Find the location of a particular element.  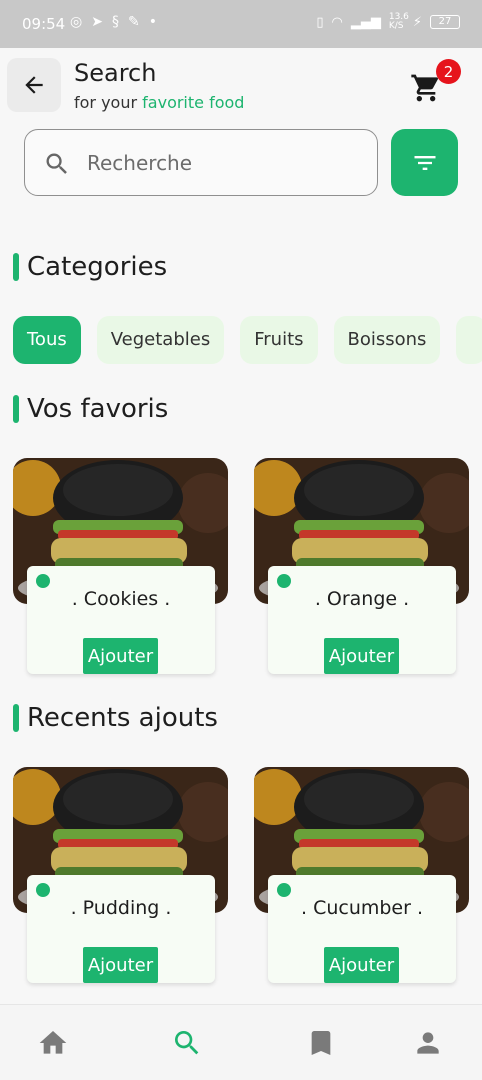

subtitle-prefix: for your is located at coordinates (108, 102).